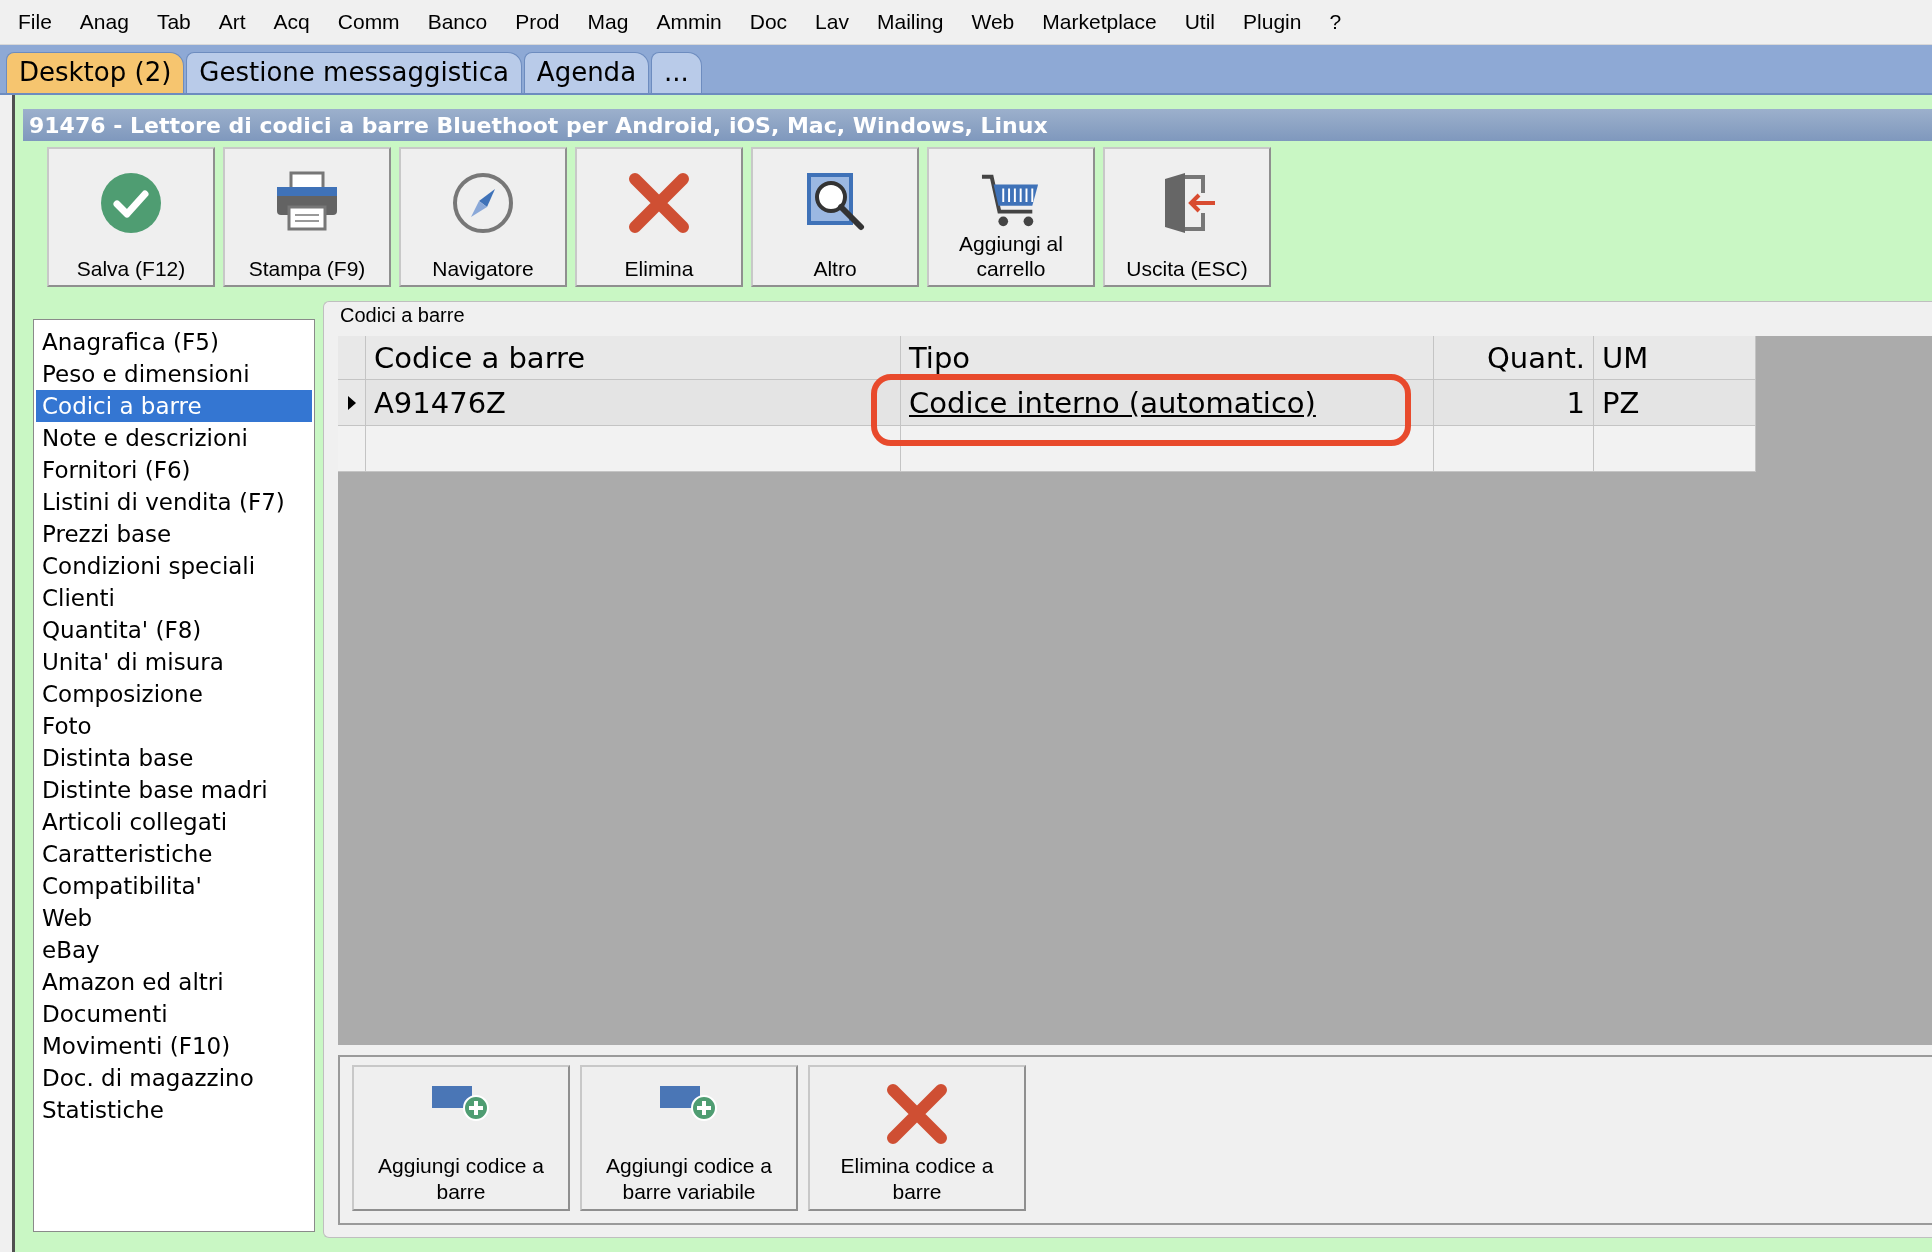  Describe the element at coordinates (457, 22) in the screenshot. I see `menu-item: Banco` at that location.